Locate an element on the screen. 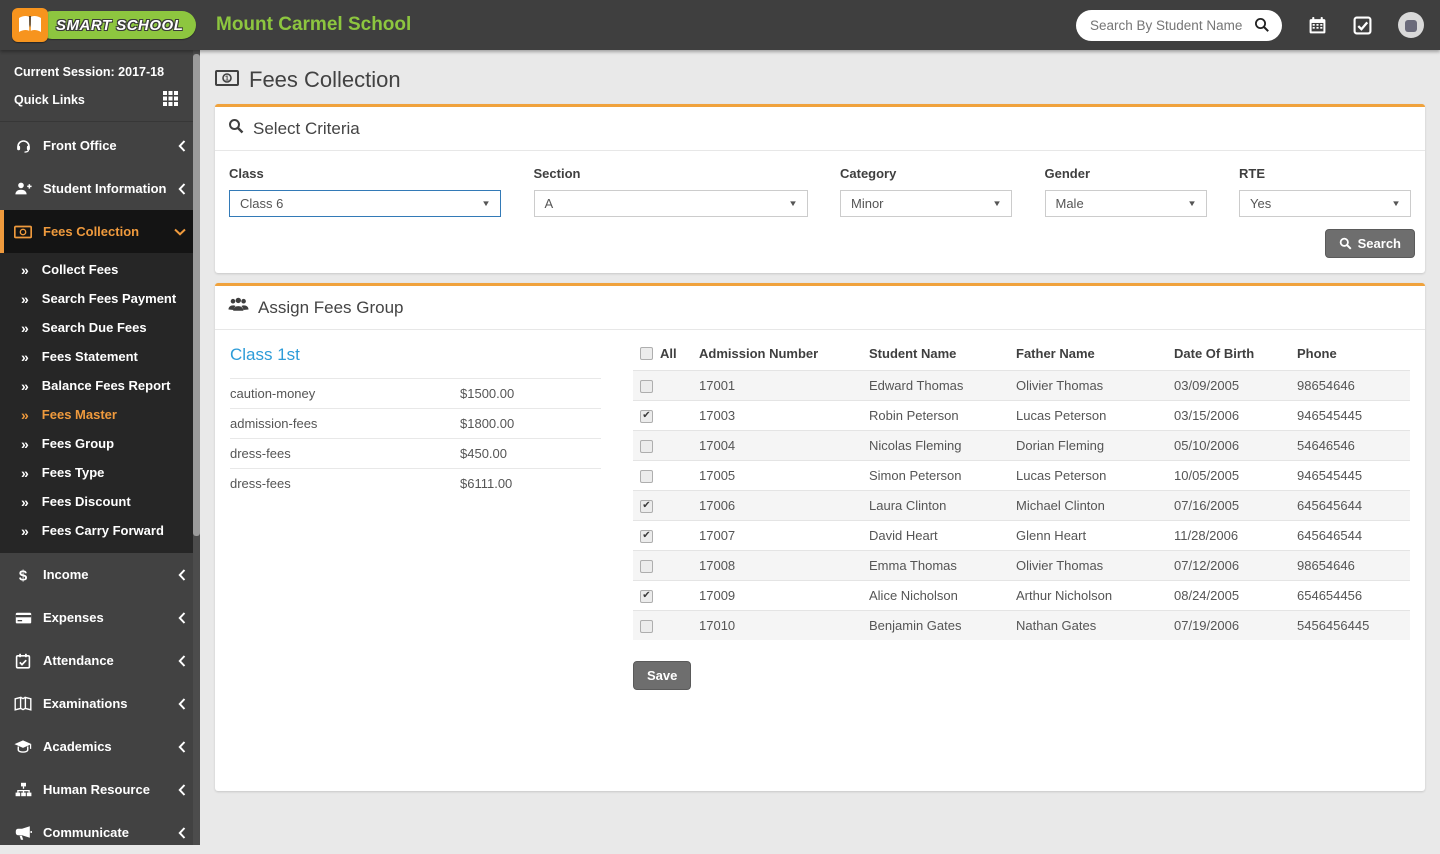 The width and height of the screenshot is (1440, 854). grid-icon is located at coordinates (170, 100).